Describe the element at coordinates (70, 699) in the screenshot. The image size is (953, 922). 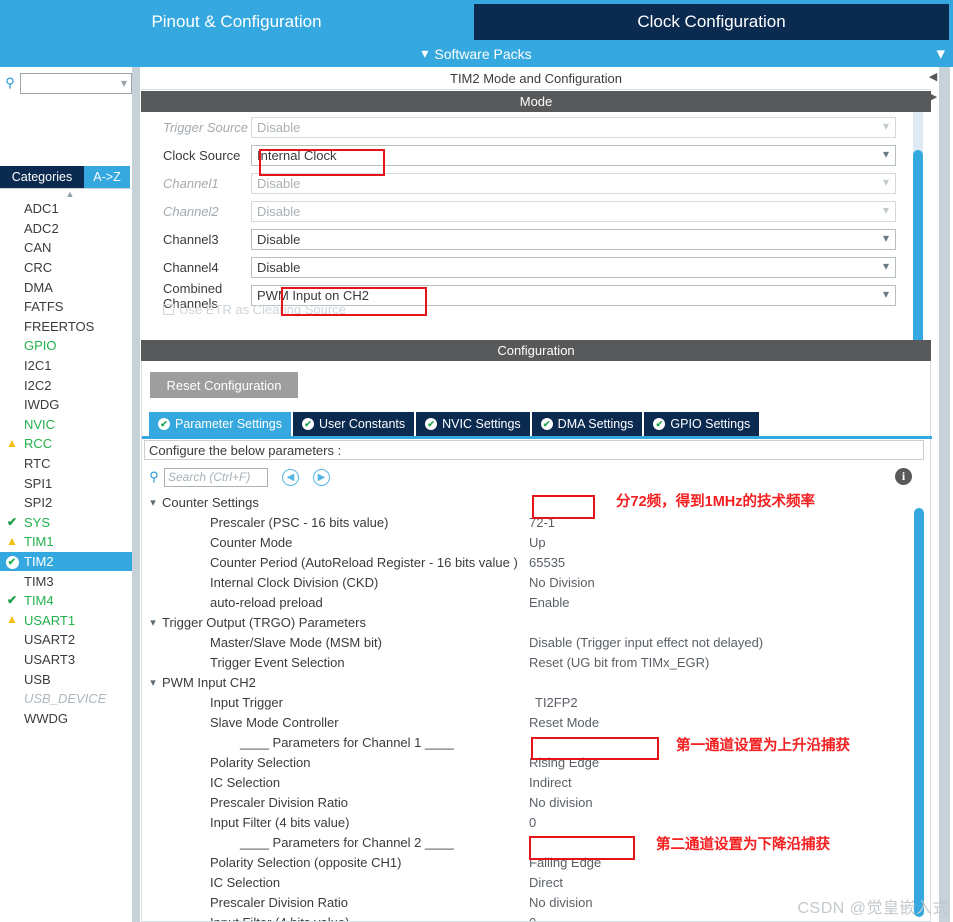
I see `sidebar-item-usb_device: USB_DEVICE` at that location.